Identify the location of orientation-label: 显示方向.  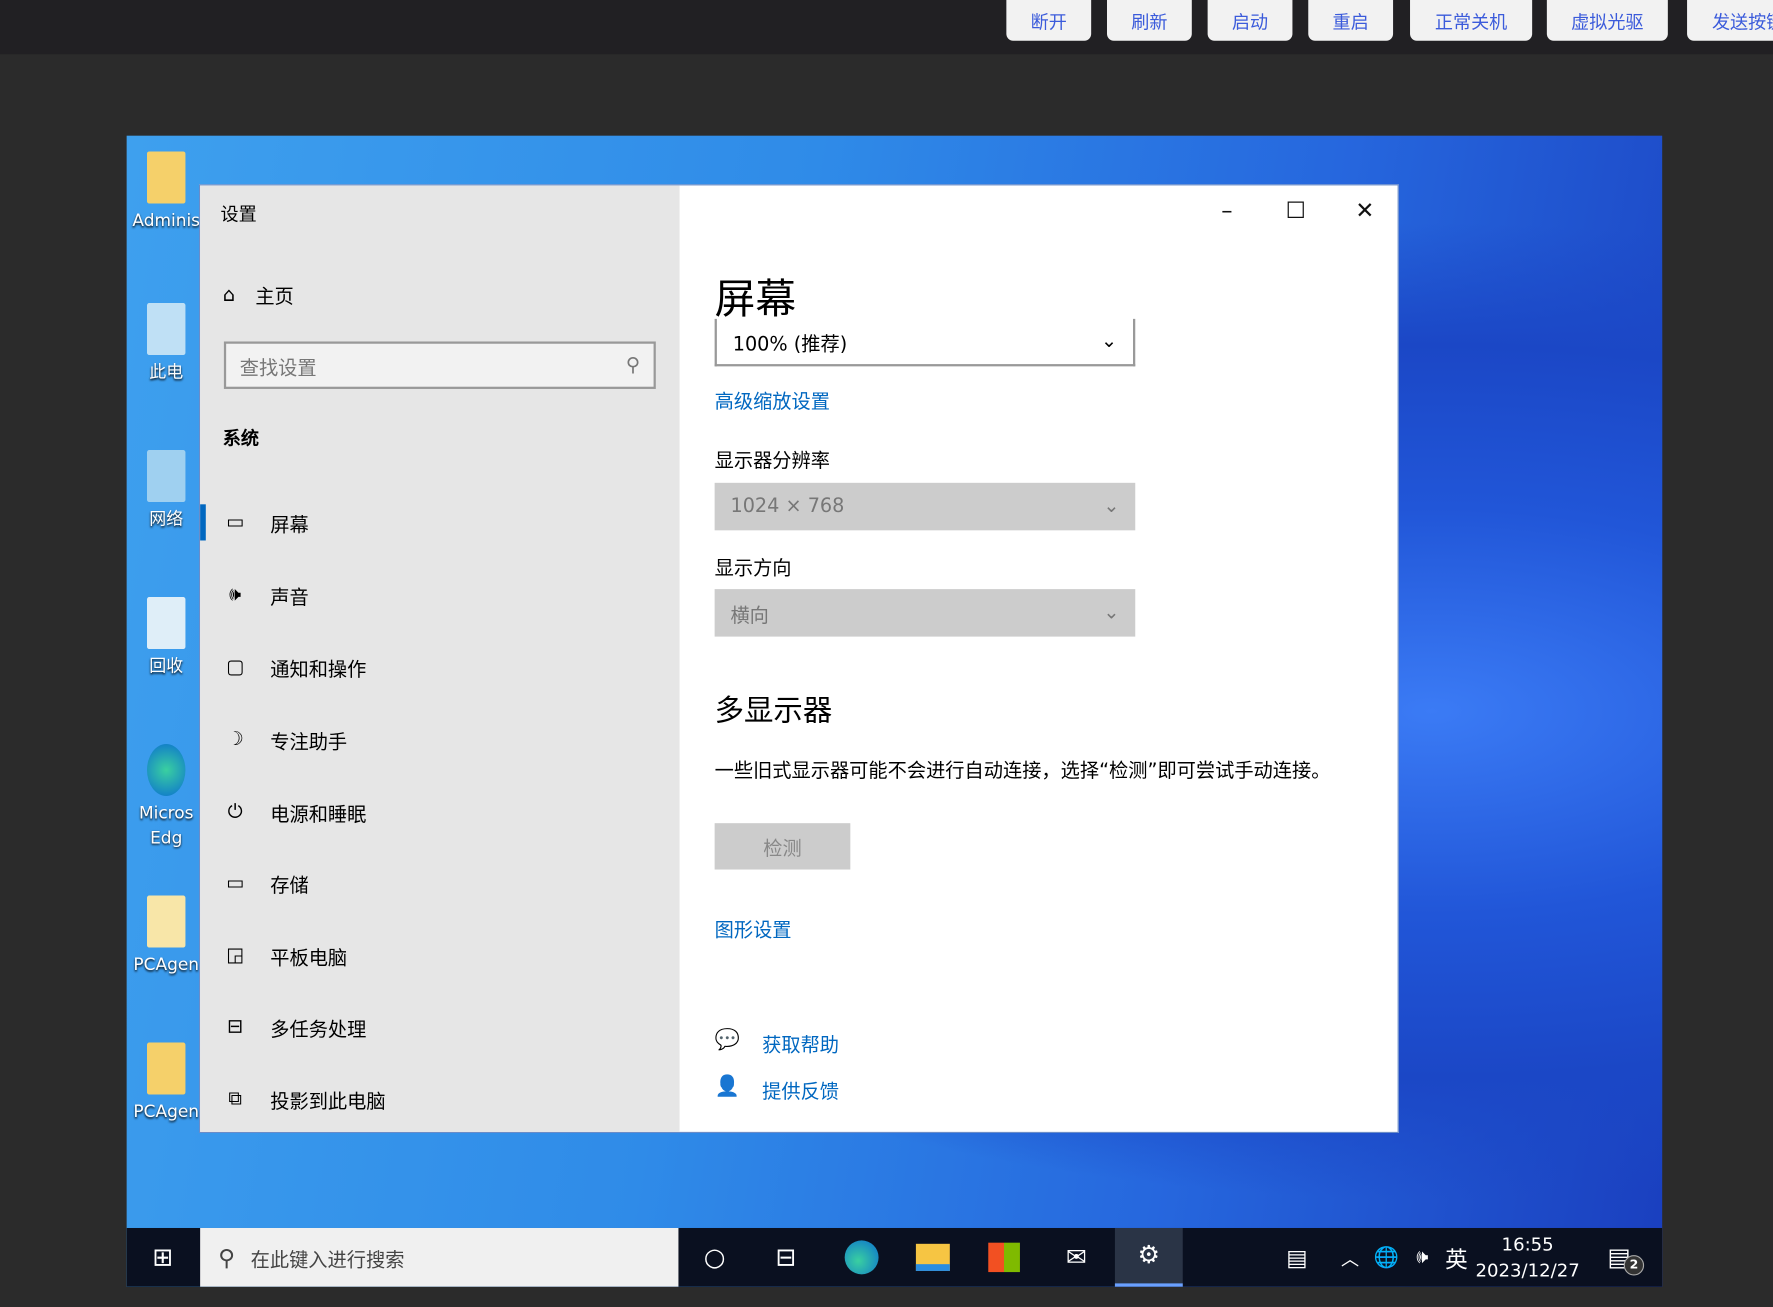
(753, 569).